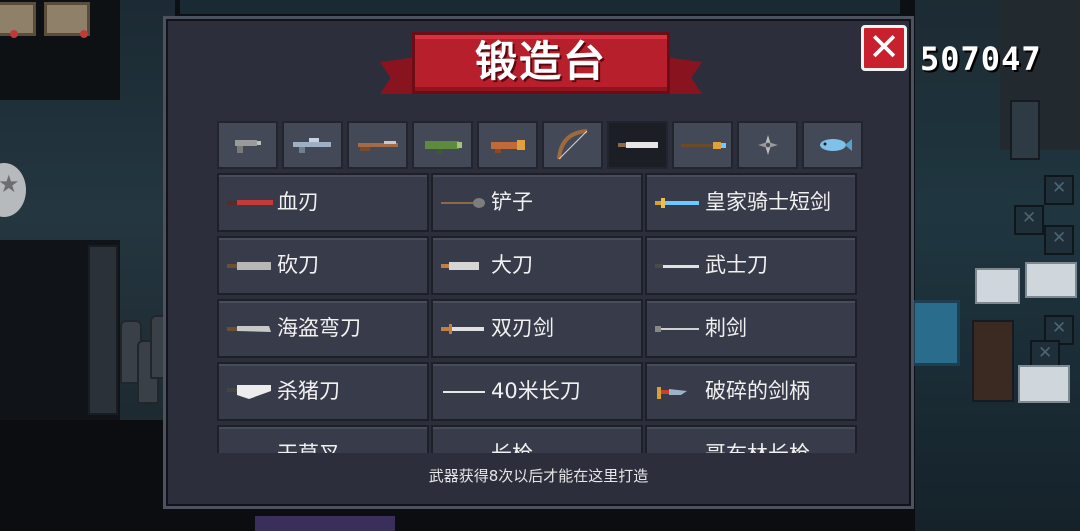  What do you see at coordinates (537, 439) in the screenshot?
I see `weapon-cell-lance: 长枪` at bounding box center [537, 439].